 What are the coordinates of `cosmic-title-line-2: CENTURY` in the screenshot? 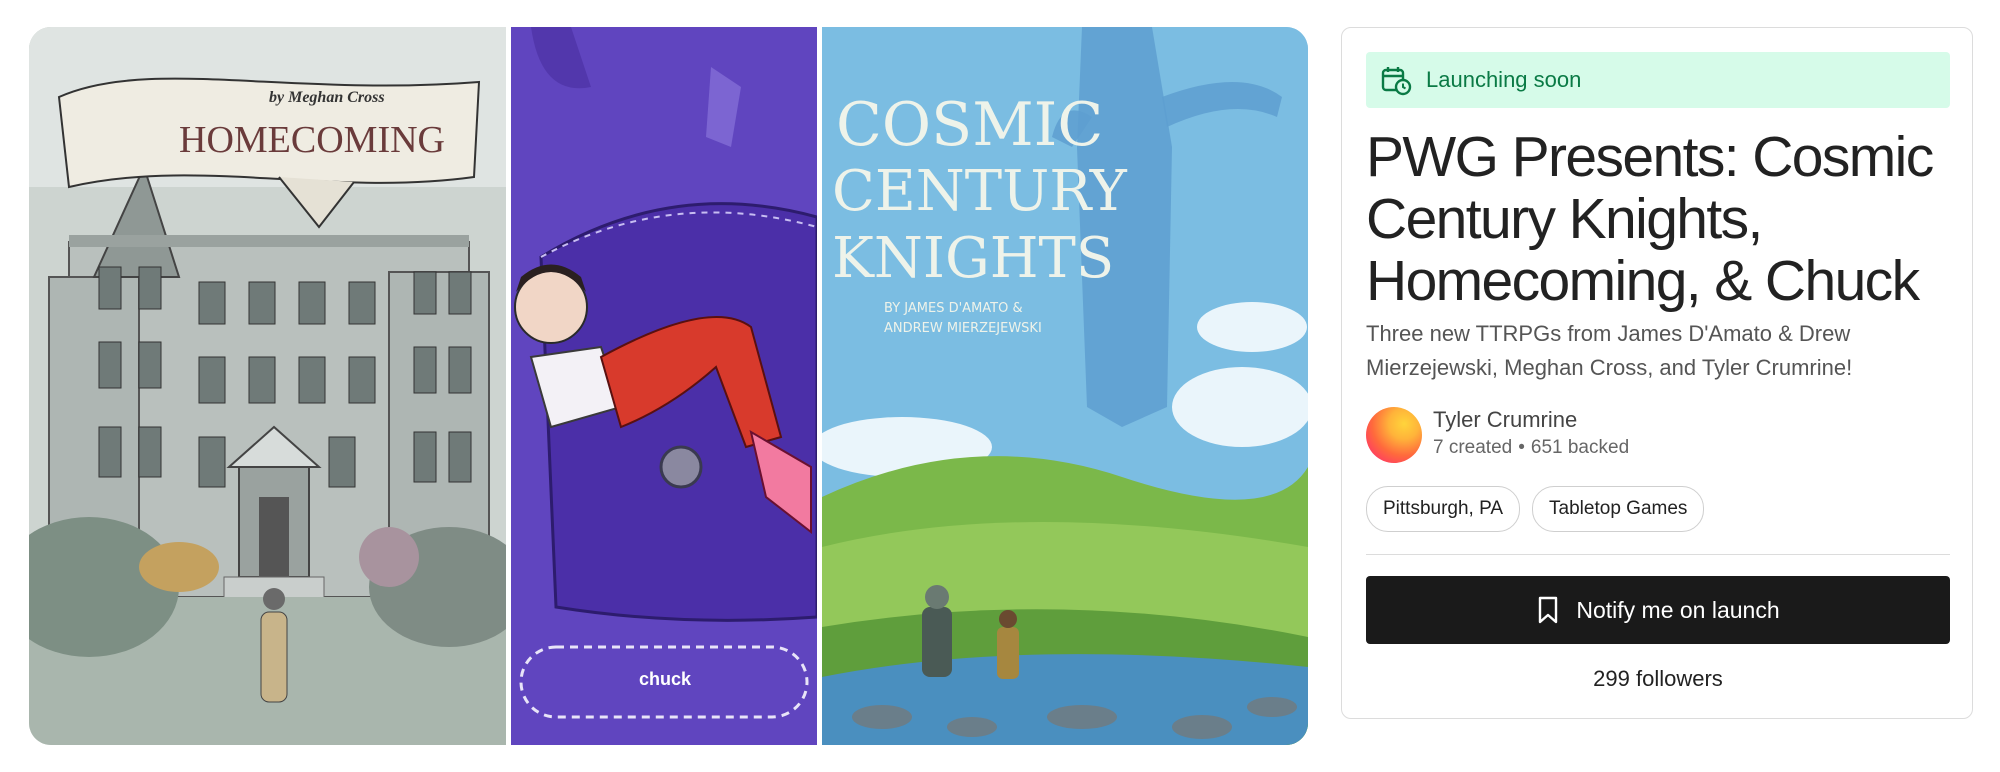 It's located at (980, 191).